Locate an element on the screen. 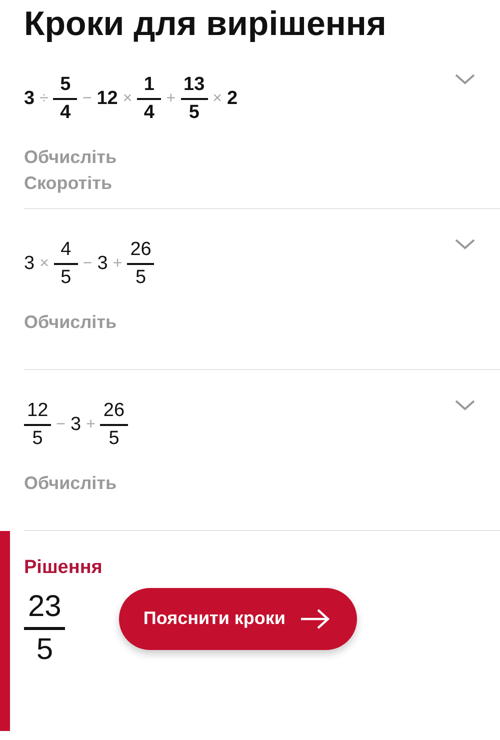 This screenshot has width=500, height=740. math-fraction: 13 5 is located at coordinates (194, 99).